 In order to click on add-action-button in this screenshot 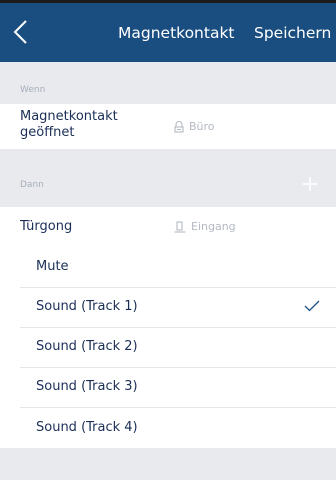, I will do `click(310, 184)`.